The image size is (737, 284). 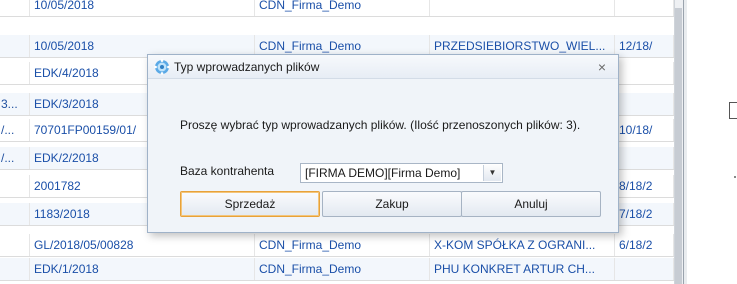 I want to click on date-cell: 12/18/, so click(x=644, y=46).